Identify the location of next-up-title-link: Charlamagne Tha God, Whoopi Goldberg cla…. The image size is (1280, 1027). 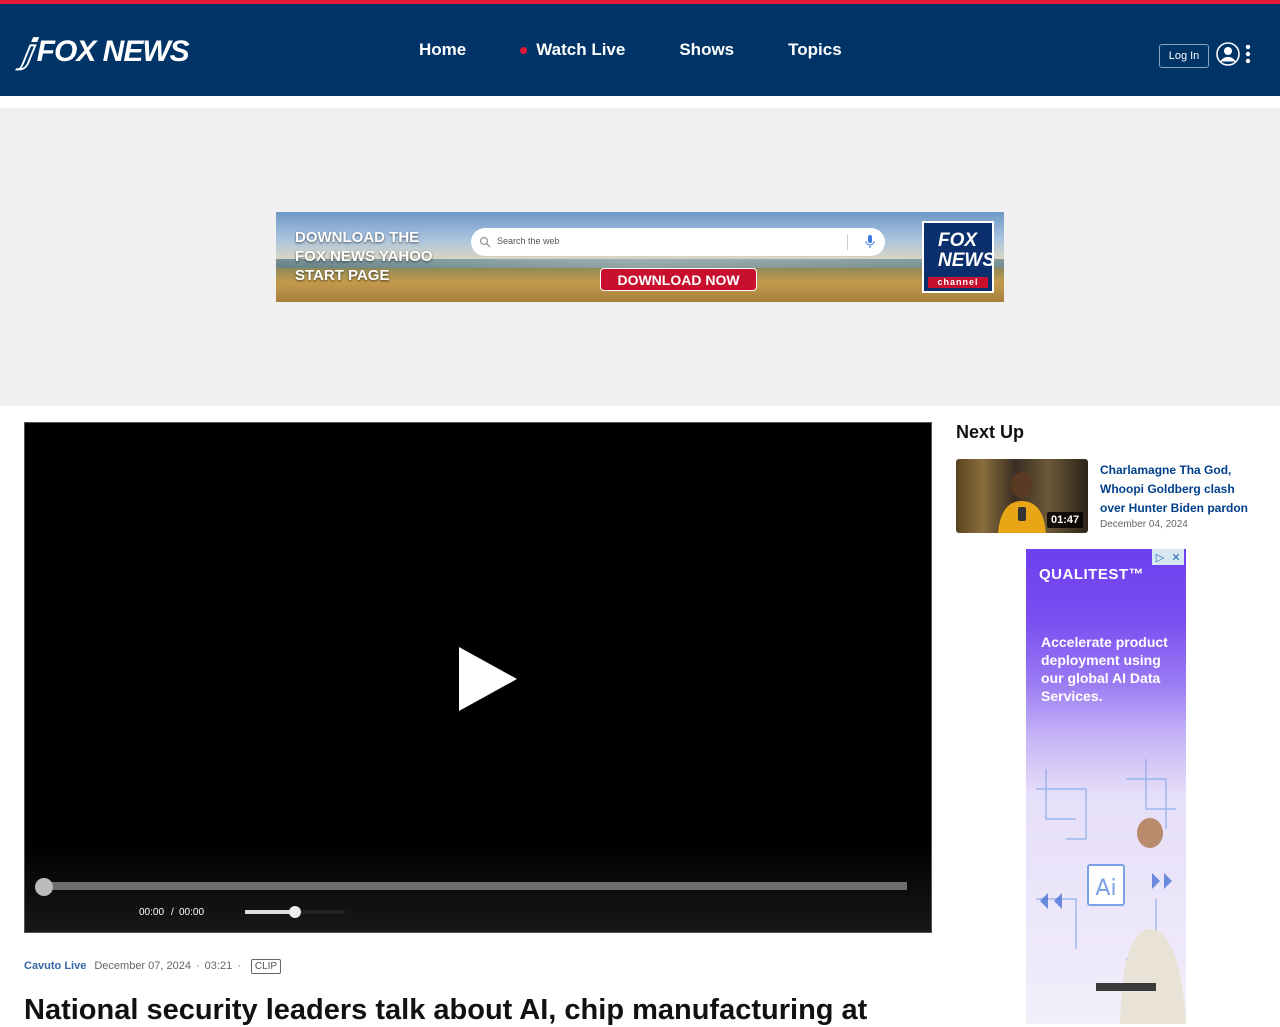
(1180, 489).